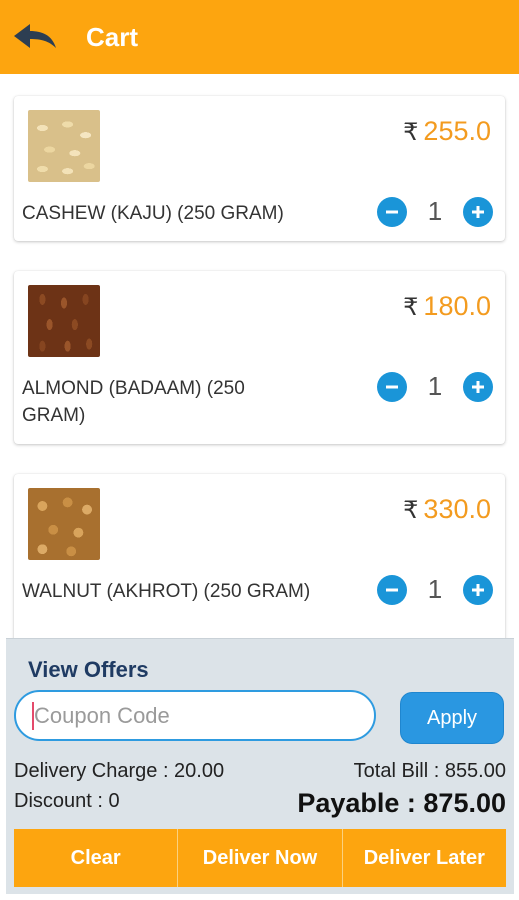  I want to click on payable-amount: Payable : 875.00, so click(401, 803).